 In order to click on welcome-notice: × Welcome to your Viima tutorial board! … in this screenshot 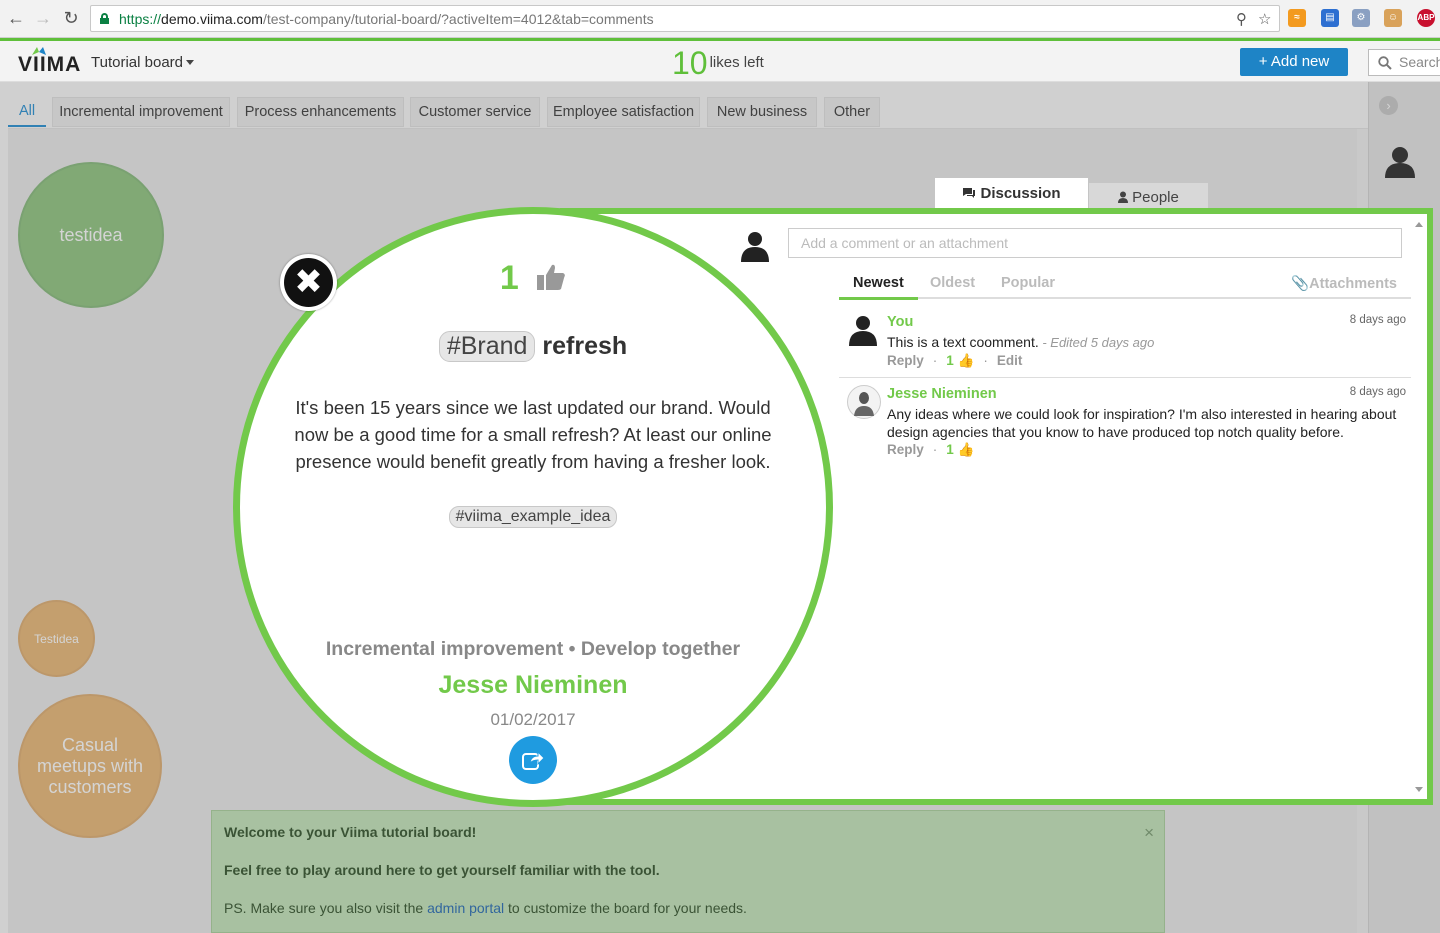, I will do `click(688, 871)`.